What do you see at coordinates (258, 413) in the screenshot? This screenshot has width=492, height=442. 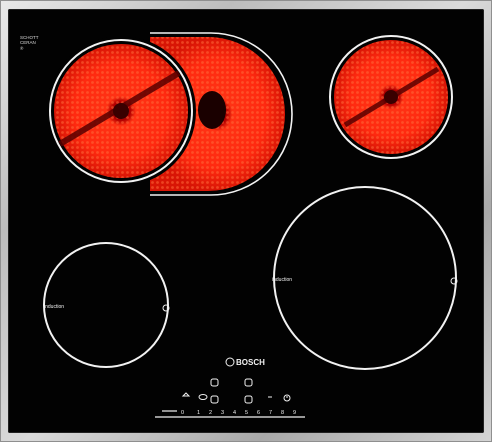 I see `scale-6: 6` at bounding box center [258, 413].